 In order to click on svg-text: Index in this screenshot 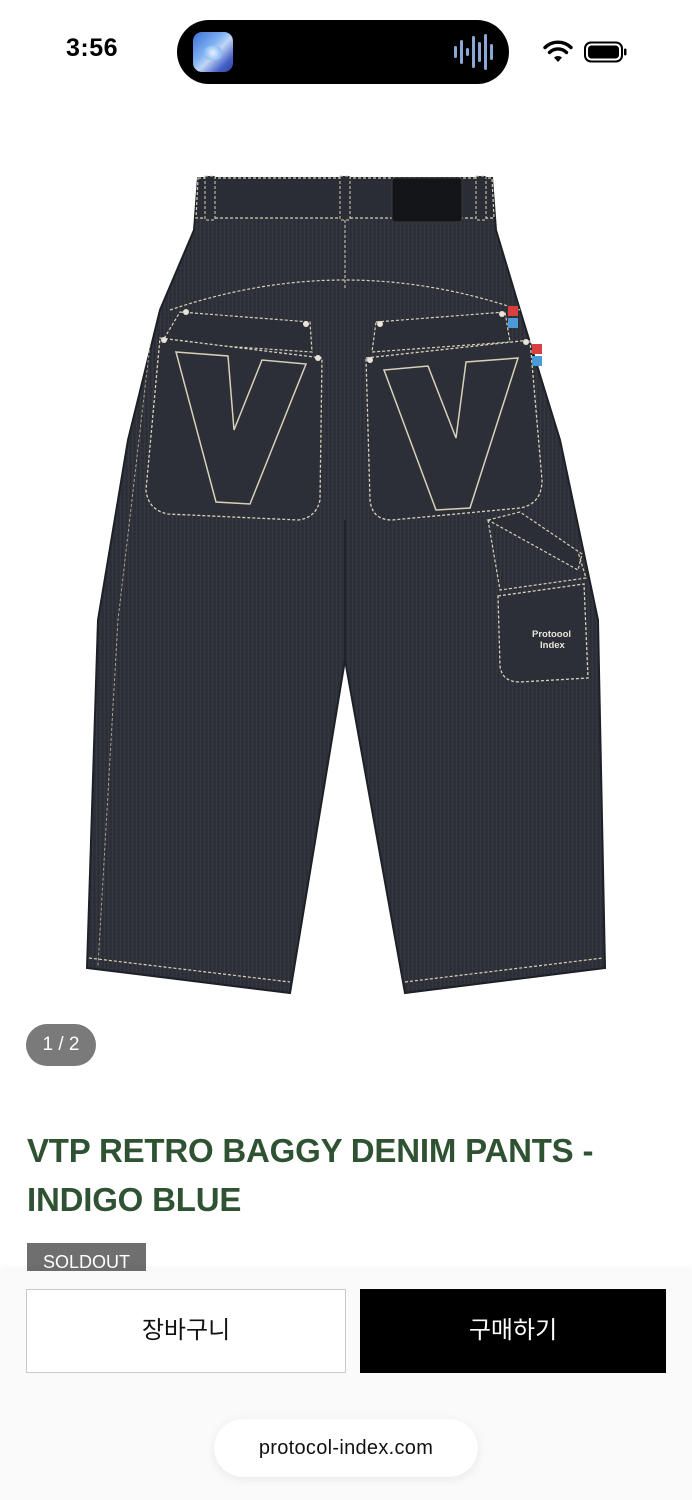, I will do `click(553, 645)`.